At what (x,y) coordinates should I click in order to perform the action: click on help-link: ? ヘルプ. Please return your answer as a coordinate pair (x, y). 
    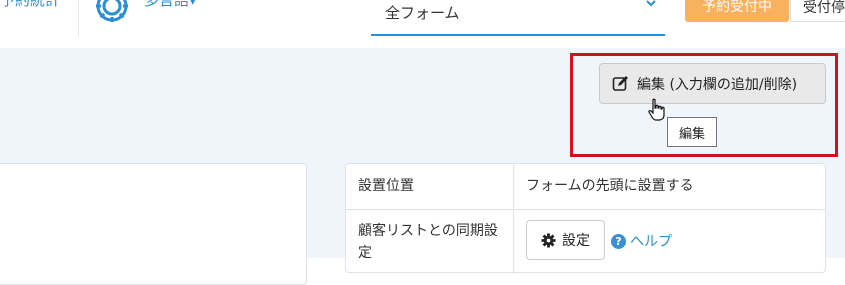
    Looking at the image, I should click on (641, 241).